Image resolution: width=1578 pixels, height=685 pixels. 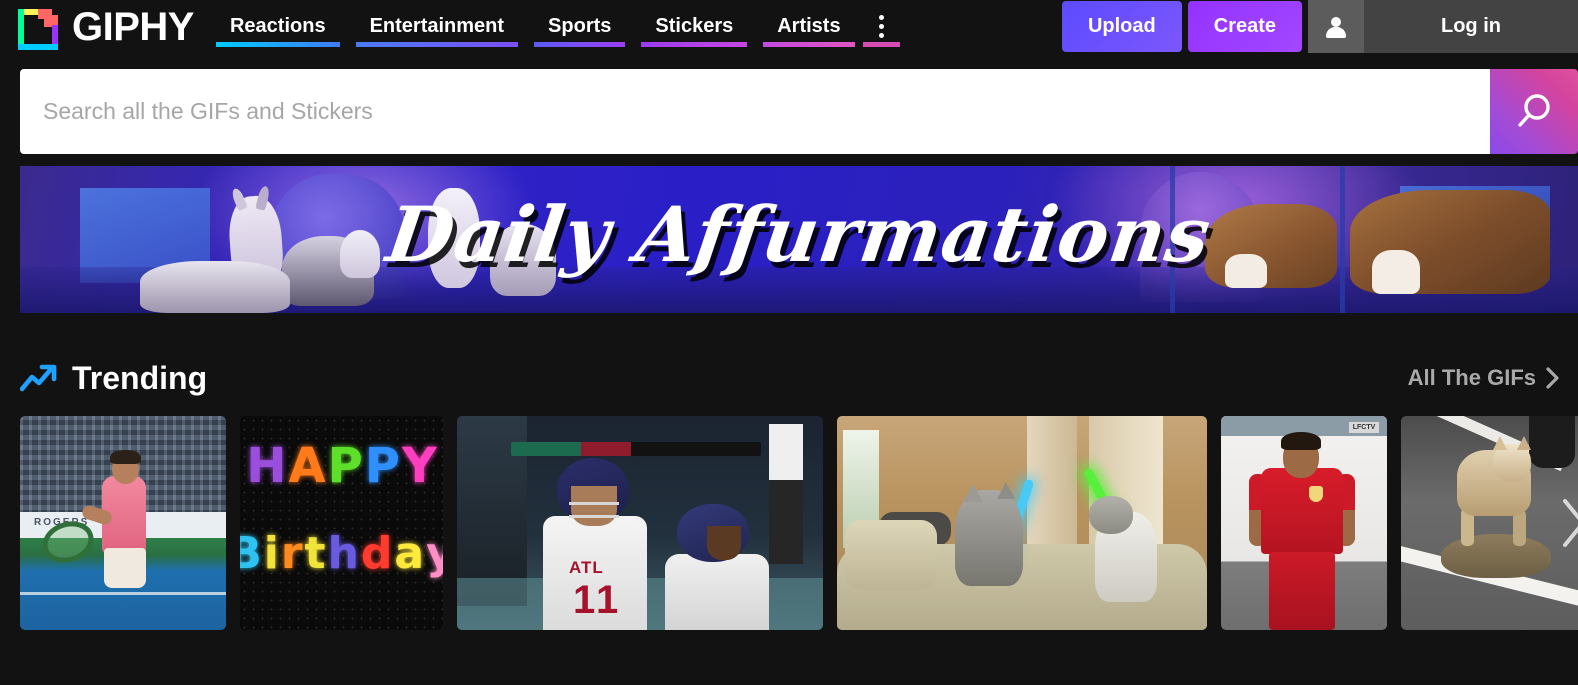 What do you see at coordinates (881, 26) in the screenshot?
I see `nav-more-menu-button` at bounding box center [881, 26].